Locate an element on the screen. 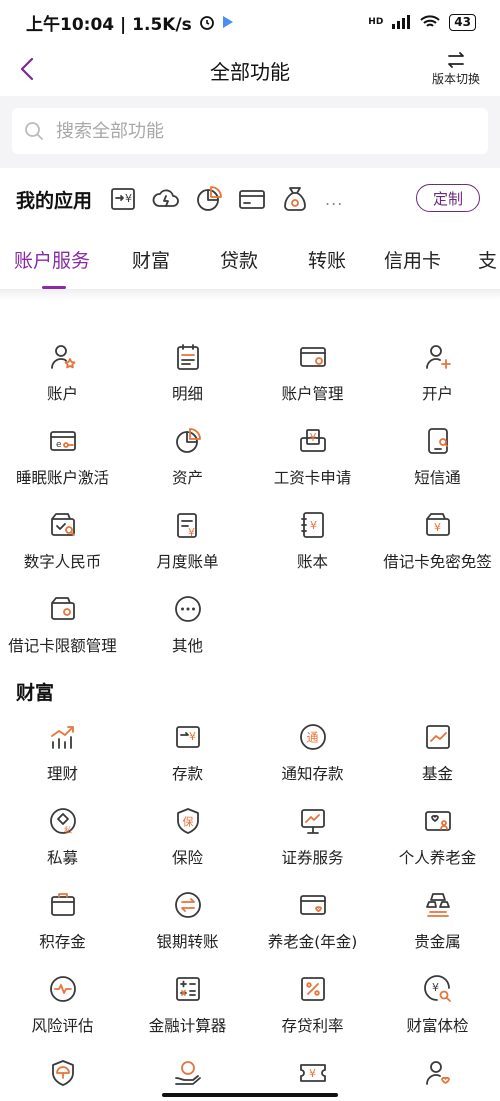 The width and height of the screenshot is (500, 1101). grid-item-private-fund: 私 私募 is located at coordinates (62, 846).